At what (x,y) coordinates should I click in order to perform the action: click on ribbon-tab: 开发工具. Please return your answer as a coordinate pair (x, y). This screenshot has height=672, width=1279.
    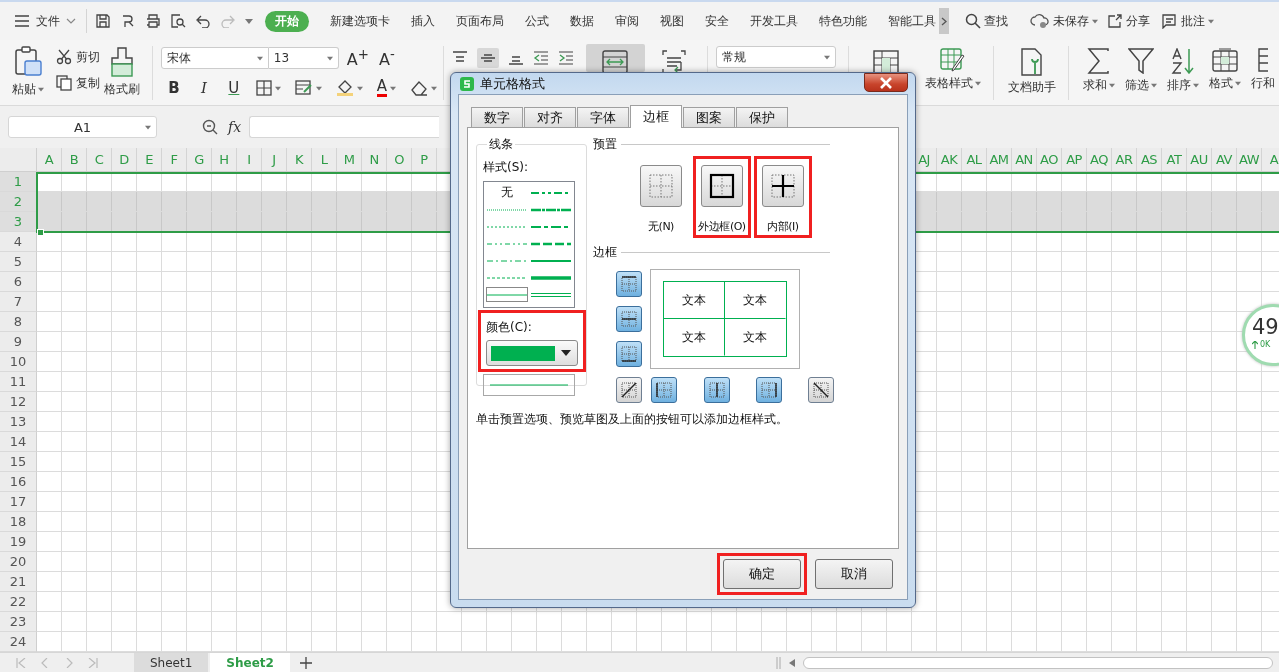
    Looking at the image, I should click on (774, 21).